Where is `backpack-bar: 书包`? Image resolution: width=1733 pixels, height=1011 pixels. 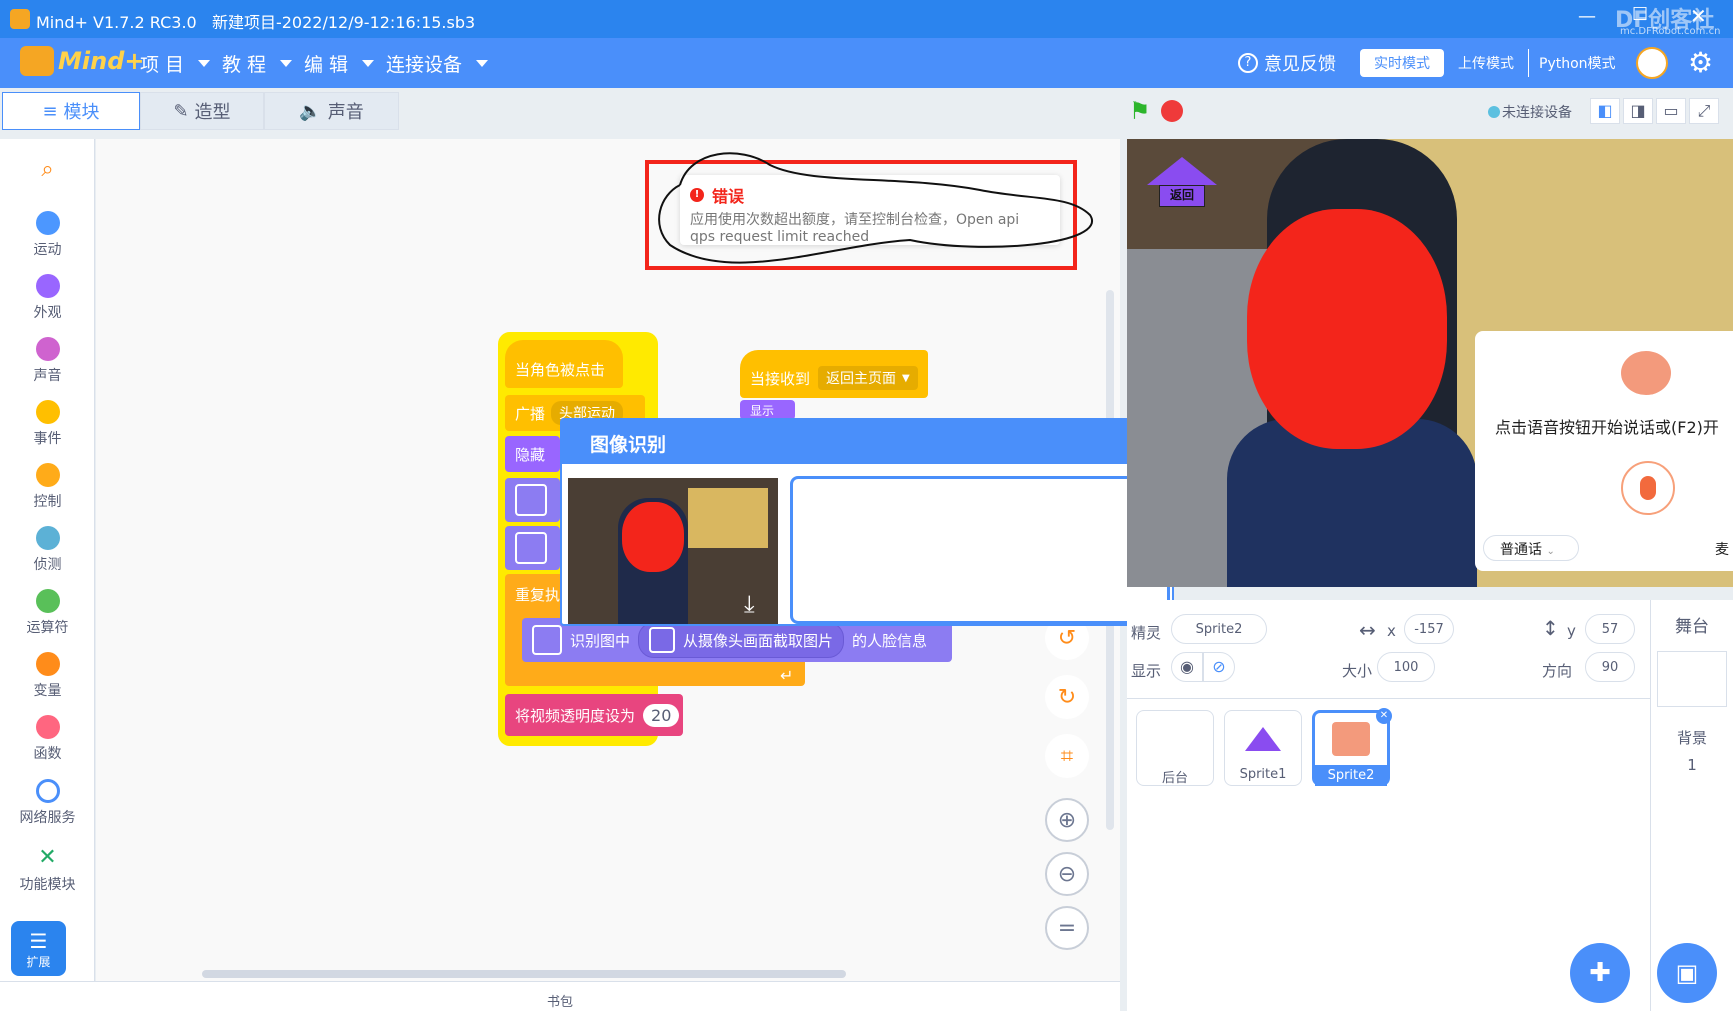
backpack-bar: 书包 is located at coordinates (560, 996).